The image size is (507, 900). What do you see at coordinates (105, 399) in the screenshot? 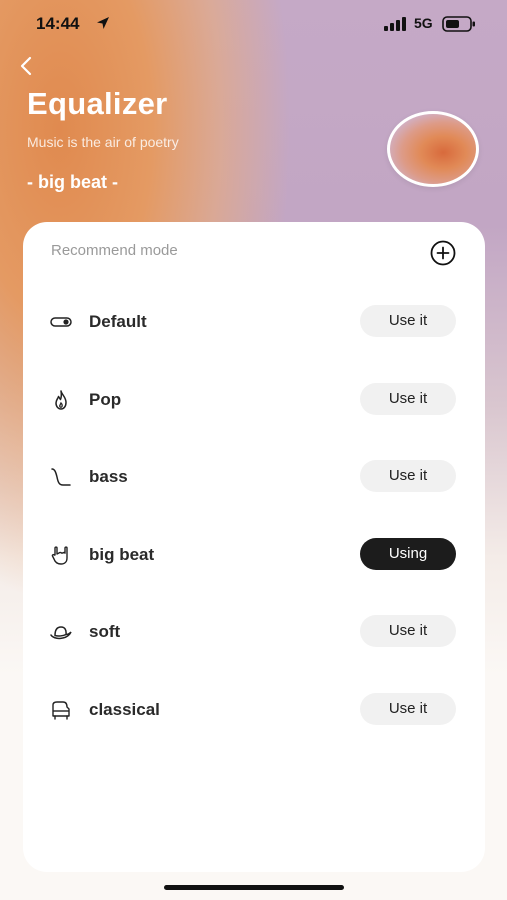
I see `mode-label: Pop` at bounding box center [105, 399].